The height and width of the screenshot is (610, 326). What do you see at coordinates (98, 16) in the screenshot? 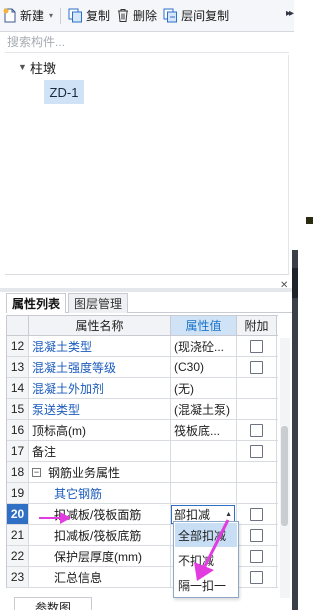
I see `copy-label: 复制` at bounding box center [98, 16].